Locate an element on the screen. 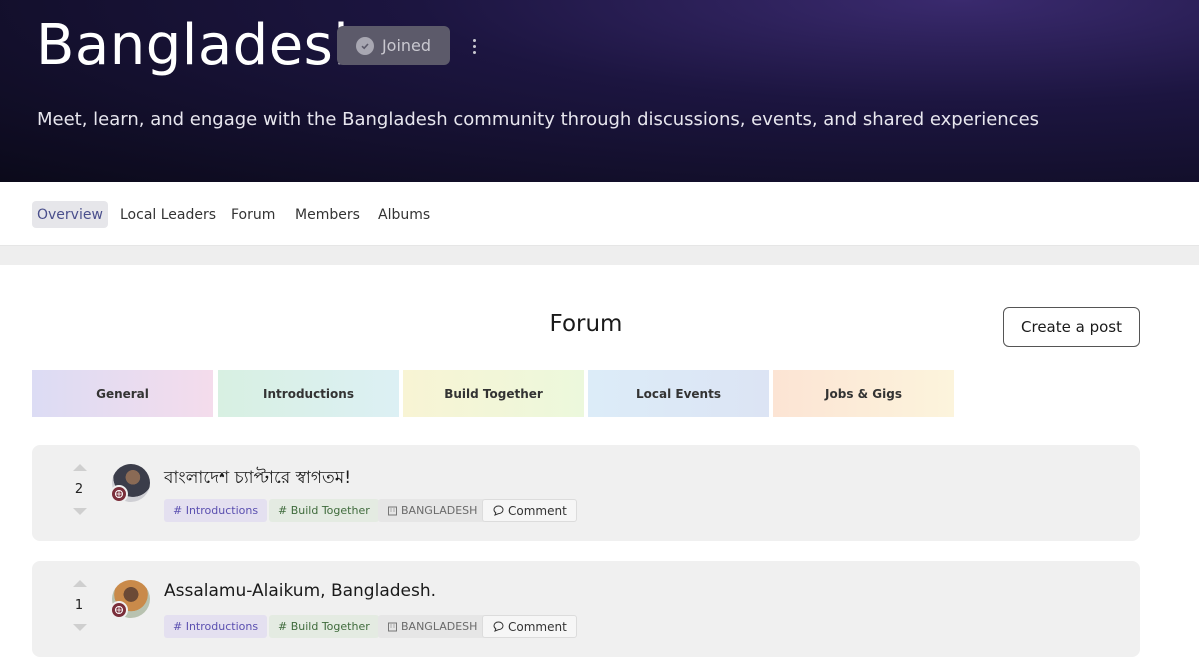 This screenshot has height=662, width=1199. create-post-button: Create a post is located at coordinates (1071, 327).